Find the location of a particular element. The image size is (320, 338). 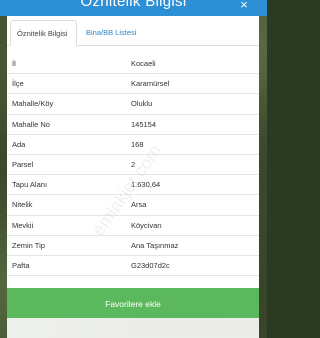

table-row: Tapu Alanı 1.630,64 is located at coordinates (133, 185).